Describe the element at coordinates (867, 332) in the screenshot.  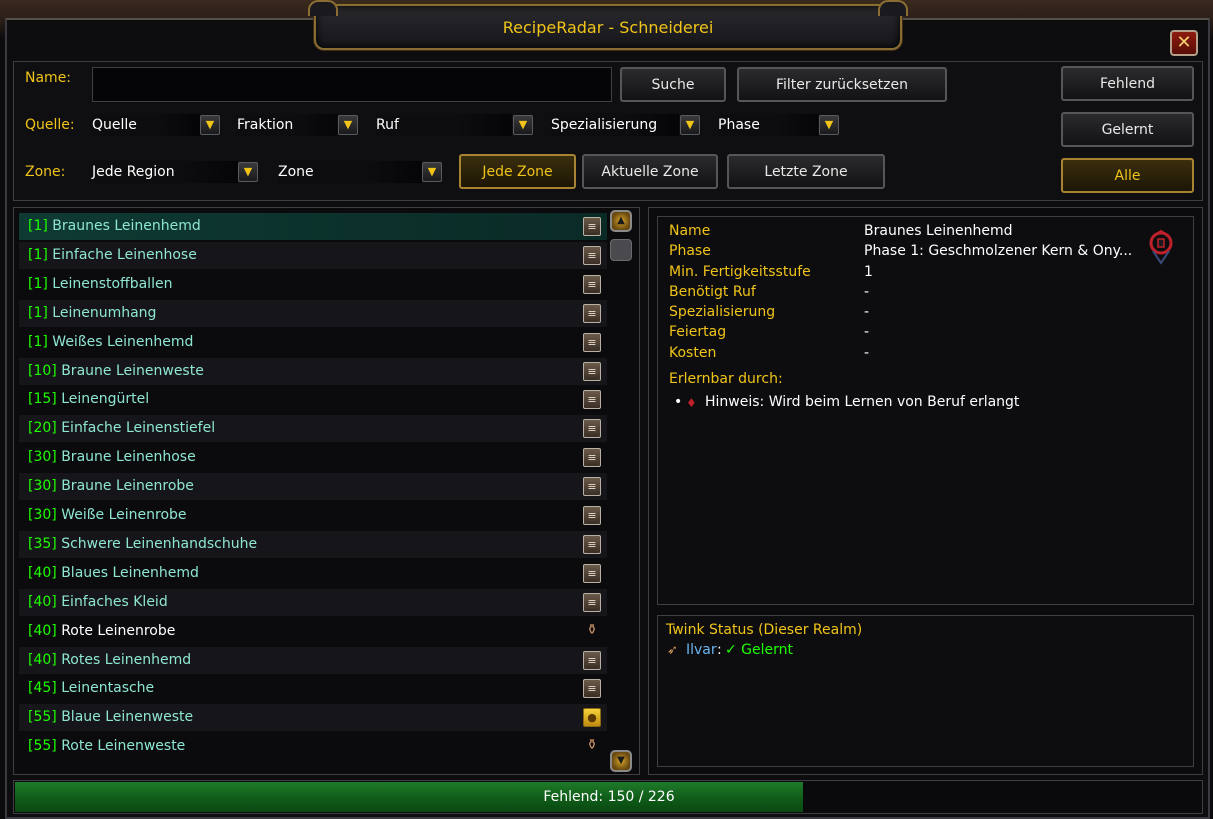
I see `detail-value-holiday: -` at that location.